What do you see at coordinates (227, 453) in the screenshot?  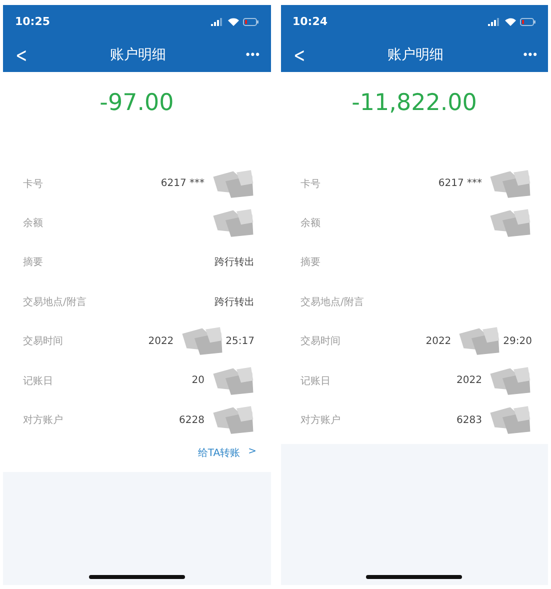 I see `transfer-link: 给TA转账 >` at bounding box center [227, 453].